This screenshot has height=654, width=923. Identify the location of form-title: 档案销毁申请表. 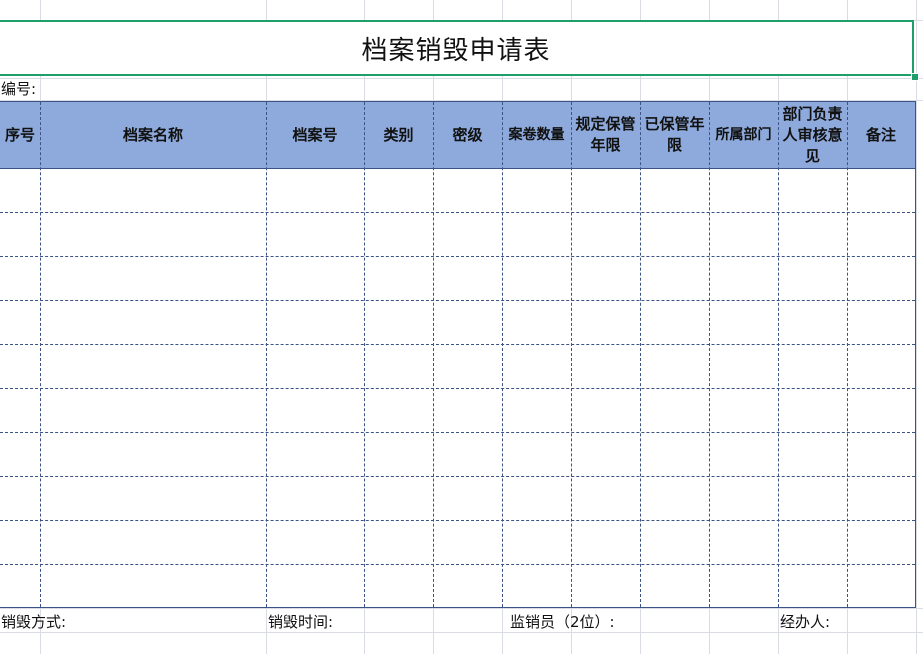
(456, 50).